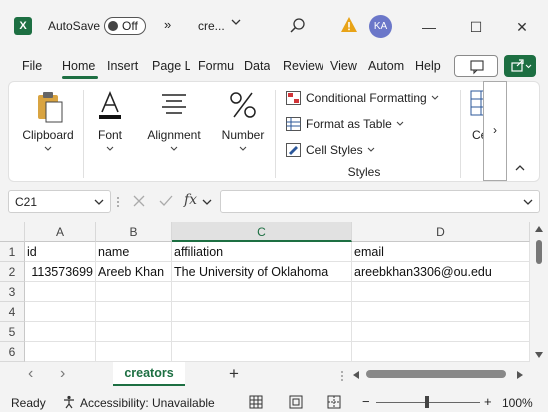  Describe the element at coordinates (167, 24) in the screenshot. I see `more-commands-button: »` at that location.